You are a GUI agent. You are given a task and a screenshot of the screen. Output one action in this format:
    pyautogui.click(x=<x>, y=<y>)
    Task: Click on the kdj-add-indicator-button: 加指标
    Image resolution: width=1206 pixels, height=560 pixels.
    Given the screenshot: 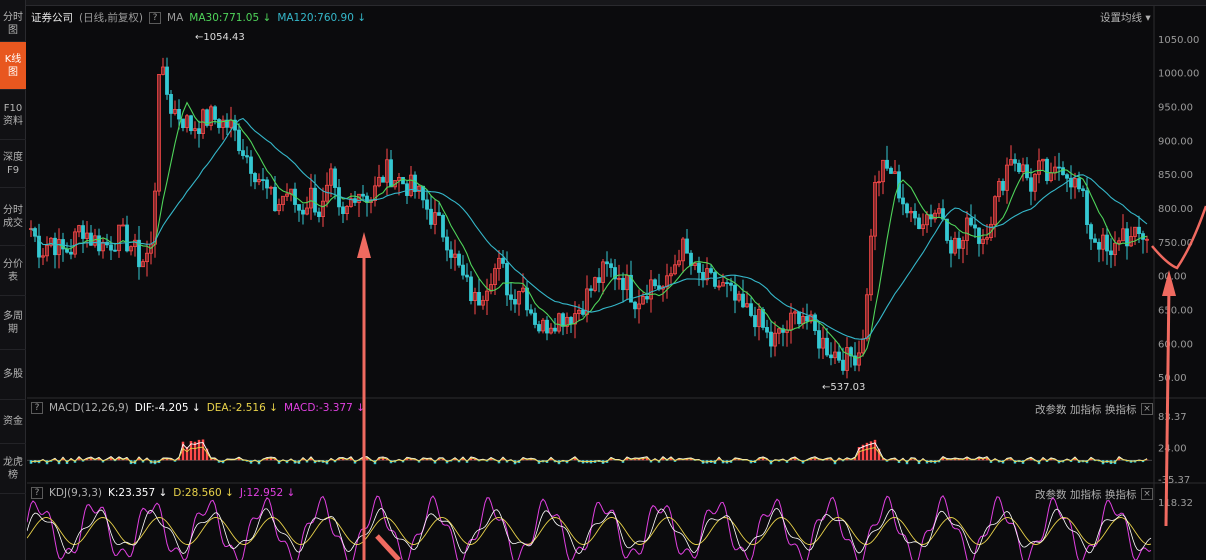 What is the action you would take?
    pyautogui.click(x=1086, y=494)
    